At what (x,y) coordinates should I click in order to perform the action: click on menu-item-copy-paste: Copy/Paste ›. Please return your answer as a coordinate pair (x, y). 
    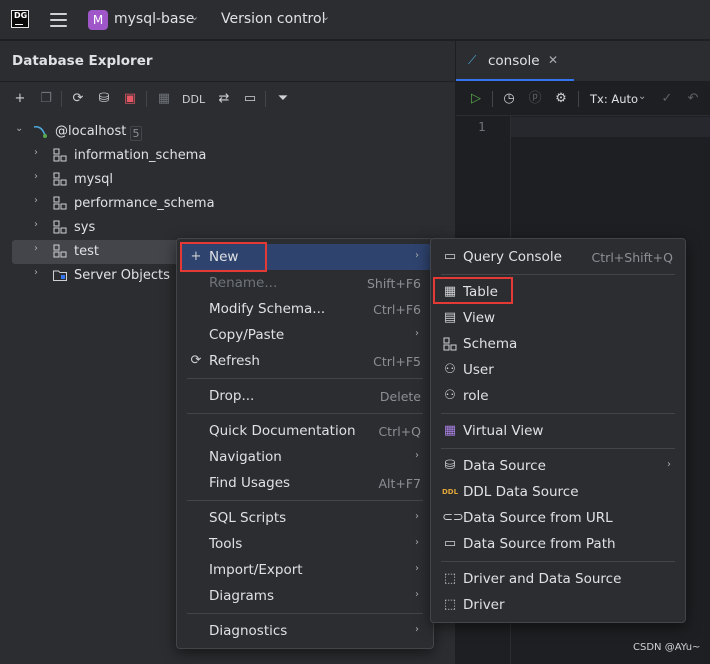
    Looking at the image, I should click on (306, 335).